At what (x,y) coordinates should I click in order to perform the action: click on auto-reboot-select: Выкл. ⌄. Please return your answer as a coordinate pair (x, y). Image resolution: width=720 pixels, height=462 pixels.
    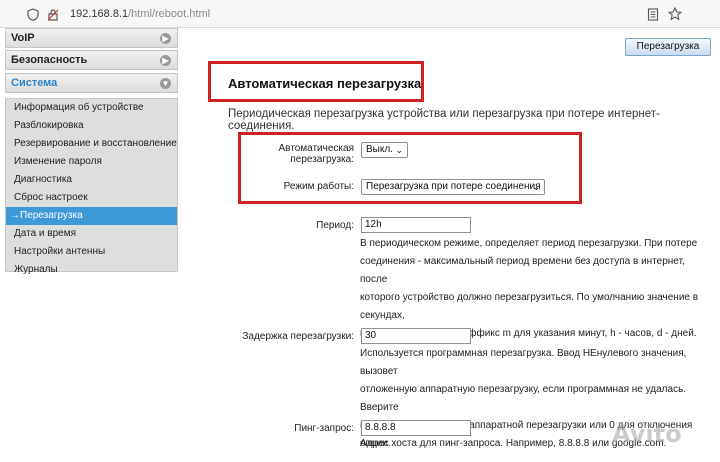
    Looking at the image, I should click on (384, 150).